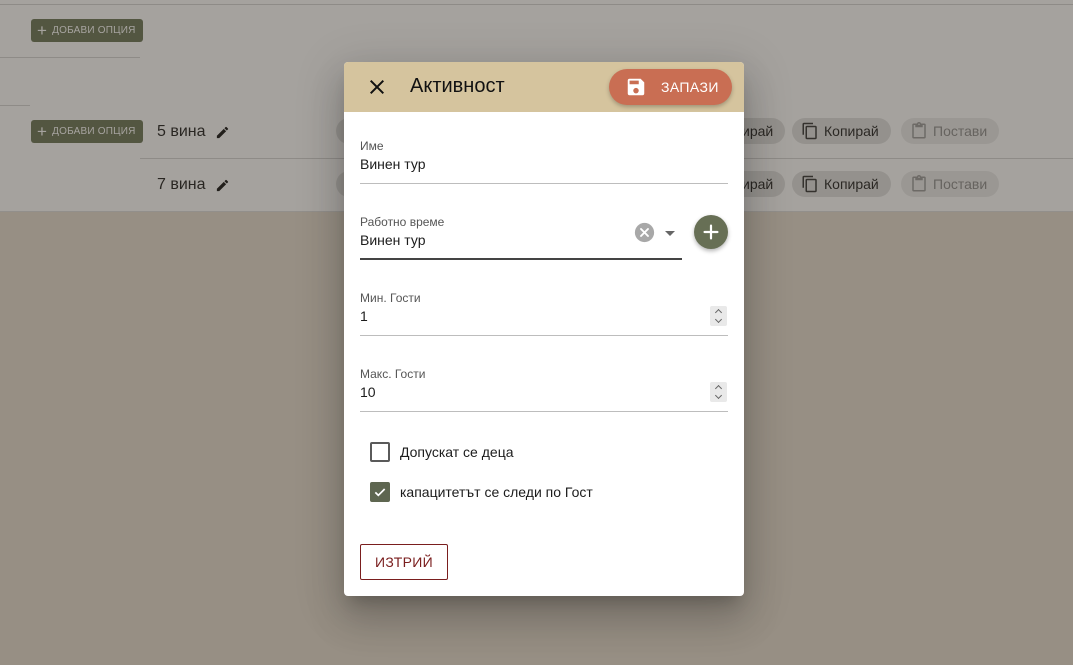 Image resolution: width=1073 pixels, height=665 pixels. Describe the element at coordinates (372, 146) in the screenshot. I see `field-label: Име` at that location.